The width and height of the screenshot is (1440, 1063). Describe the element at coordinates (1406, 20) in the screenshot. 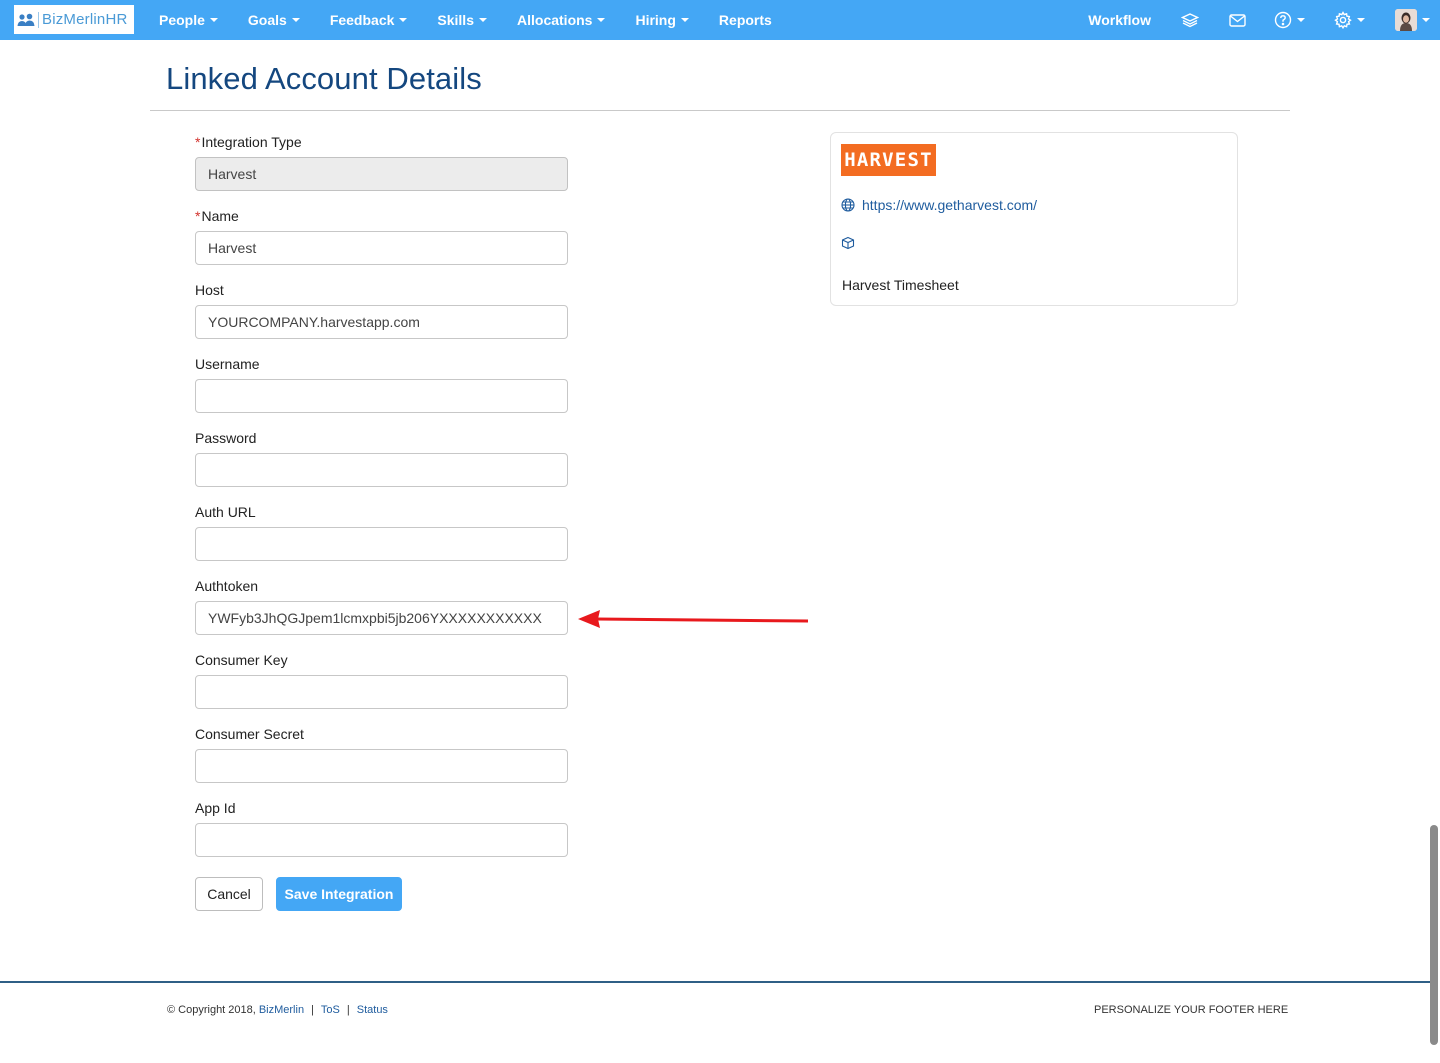

I see `avatar` at that location.